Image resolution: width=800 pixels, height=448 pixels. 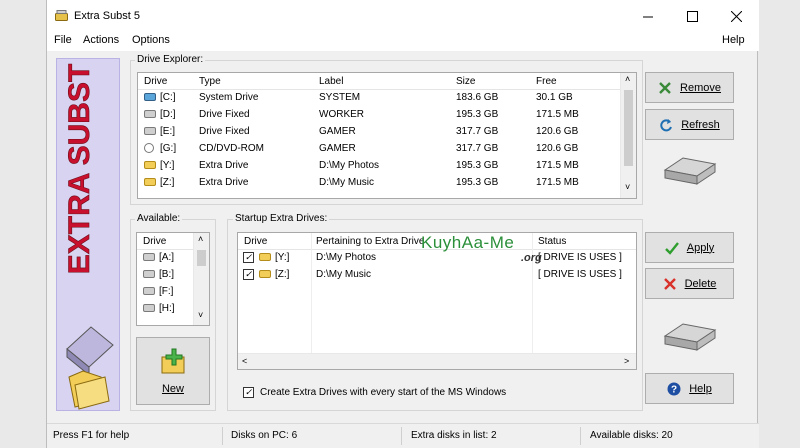 What do you see at coordinates (387, 149) in the screenshot?
I see `table-row: [G:] CD/DVD-ROM GAMER 317.7 GB 120.6 GB` at bounding box center [387, 149].